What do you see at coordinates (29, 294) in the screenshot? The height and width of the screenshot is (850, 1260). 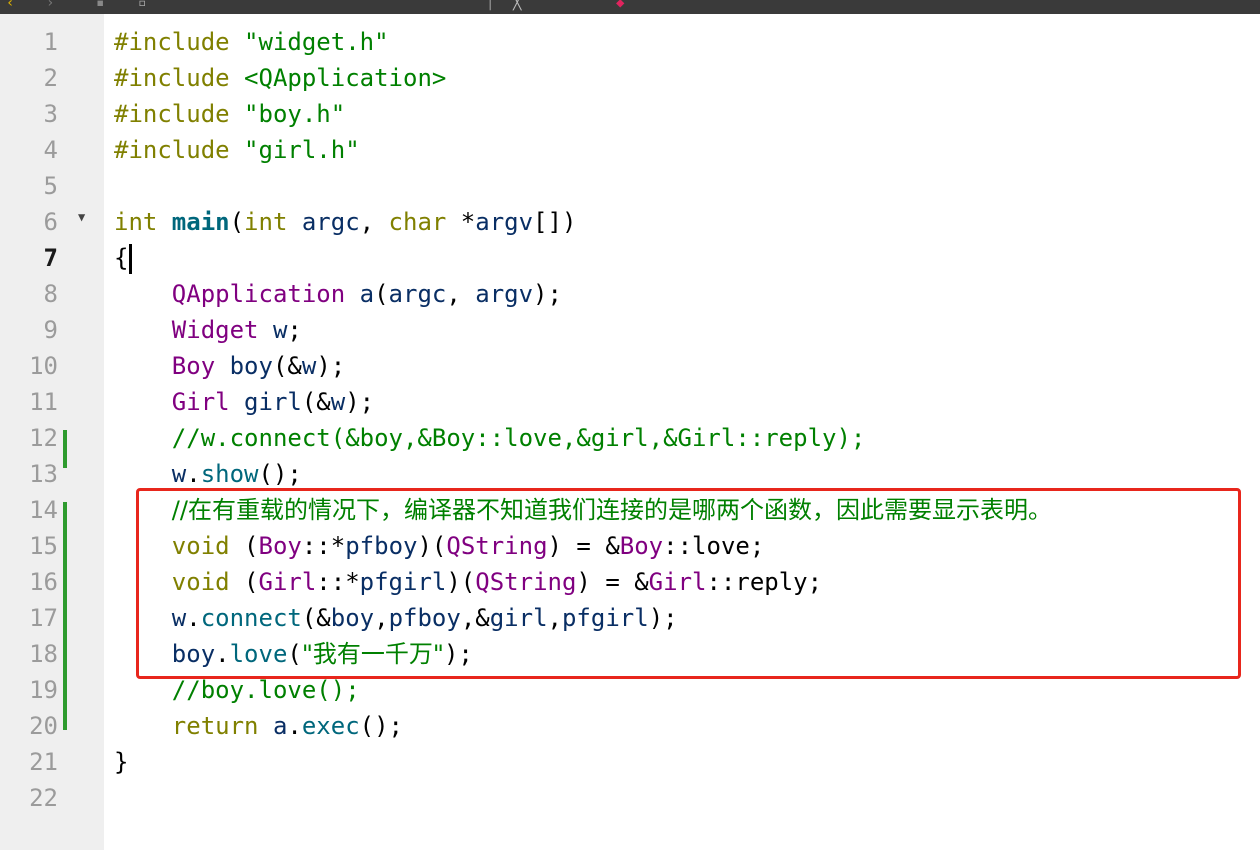 I see `line-number: 8` at bounding box center [29, 294].